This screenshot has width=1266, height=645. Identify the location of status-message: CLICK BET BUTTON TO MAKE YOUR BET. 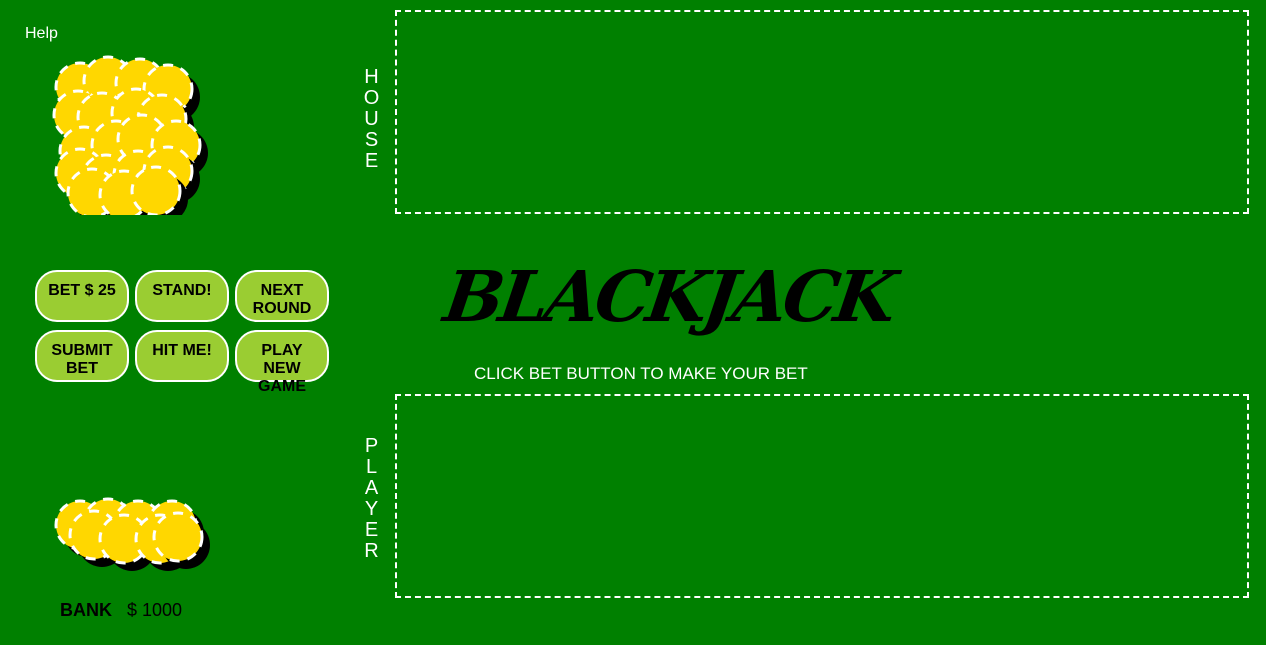
(641, 373).